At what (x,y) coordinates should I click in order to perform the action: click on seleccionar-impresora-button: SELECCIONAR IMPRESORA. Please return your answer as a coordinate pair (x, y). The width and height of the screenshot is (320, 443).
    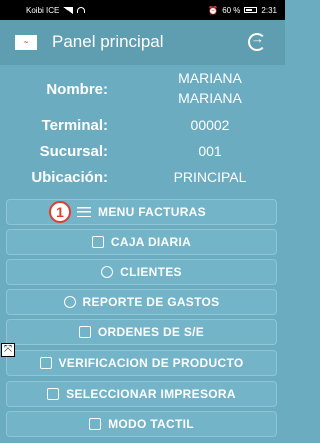
    Looking at the image, I should click on (141, 394).